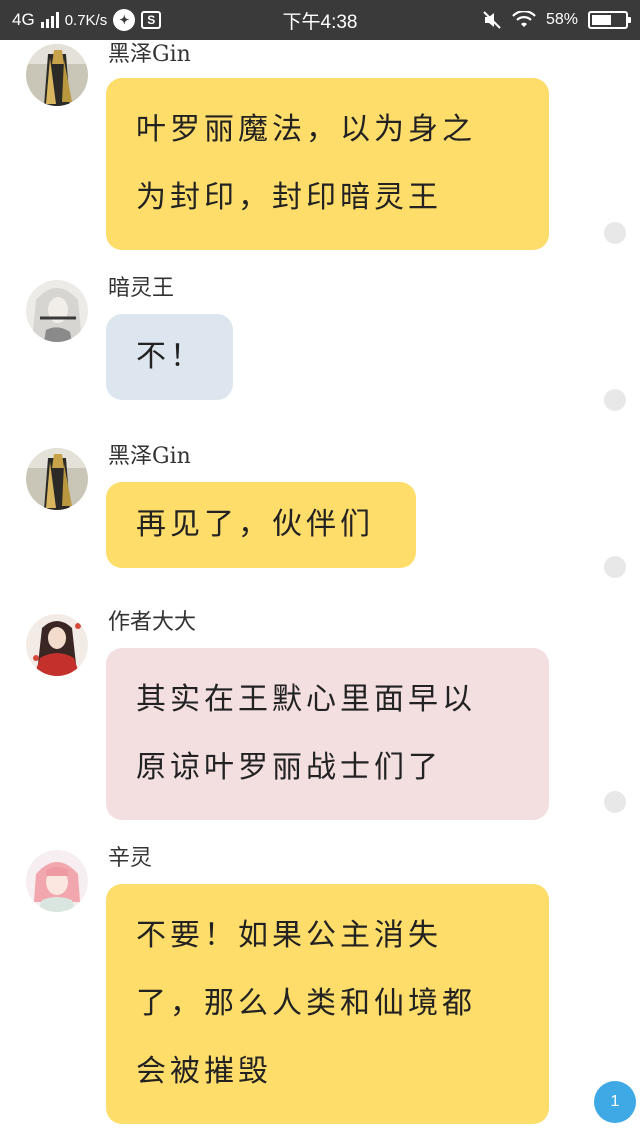  I want to click on status-bar-left: 4G 0.7K/s ✦ S, so click(87, 20).